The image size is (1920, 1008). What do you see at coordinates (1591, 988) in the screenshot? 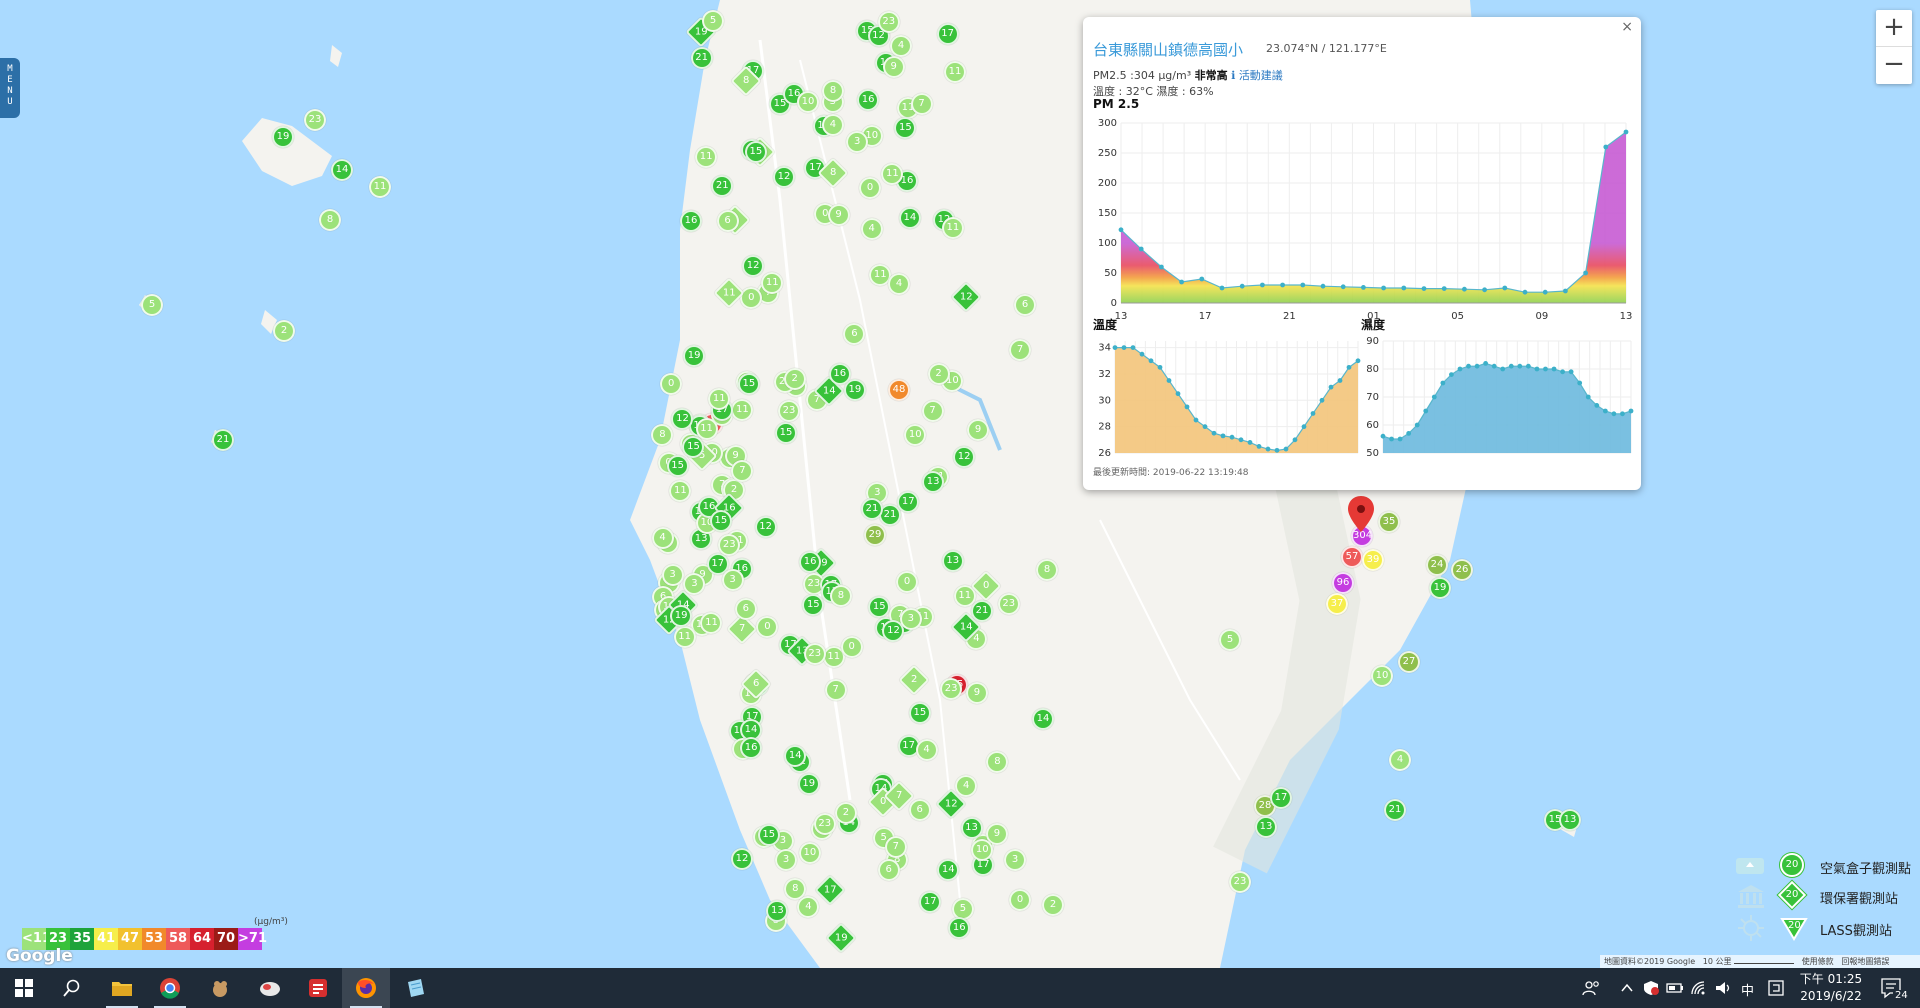
I see `people-icon` at bounding box center [1591, 988].